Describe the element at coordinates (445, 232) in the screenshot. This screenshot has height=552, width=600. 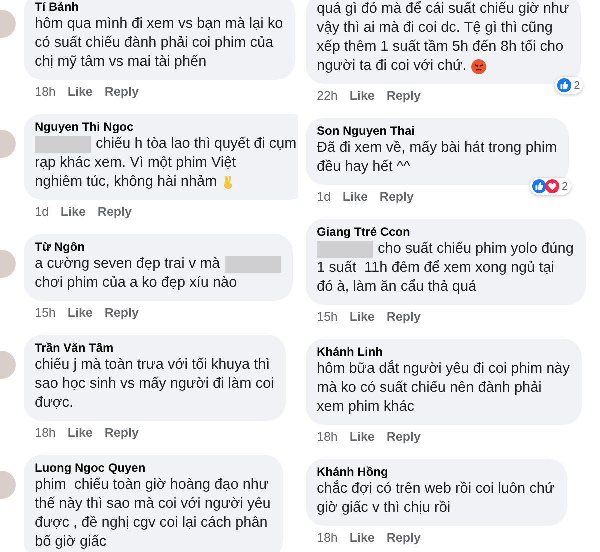
I see `commenter-name: Giang Ttrẻ Ccon` at that location.